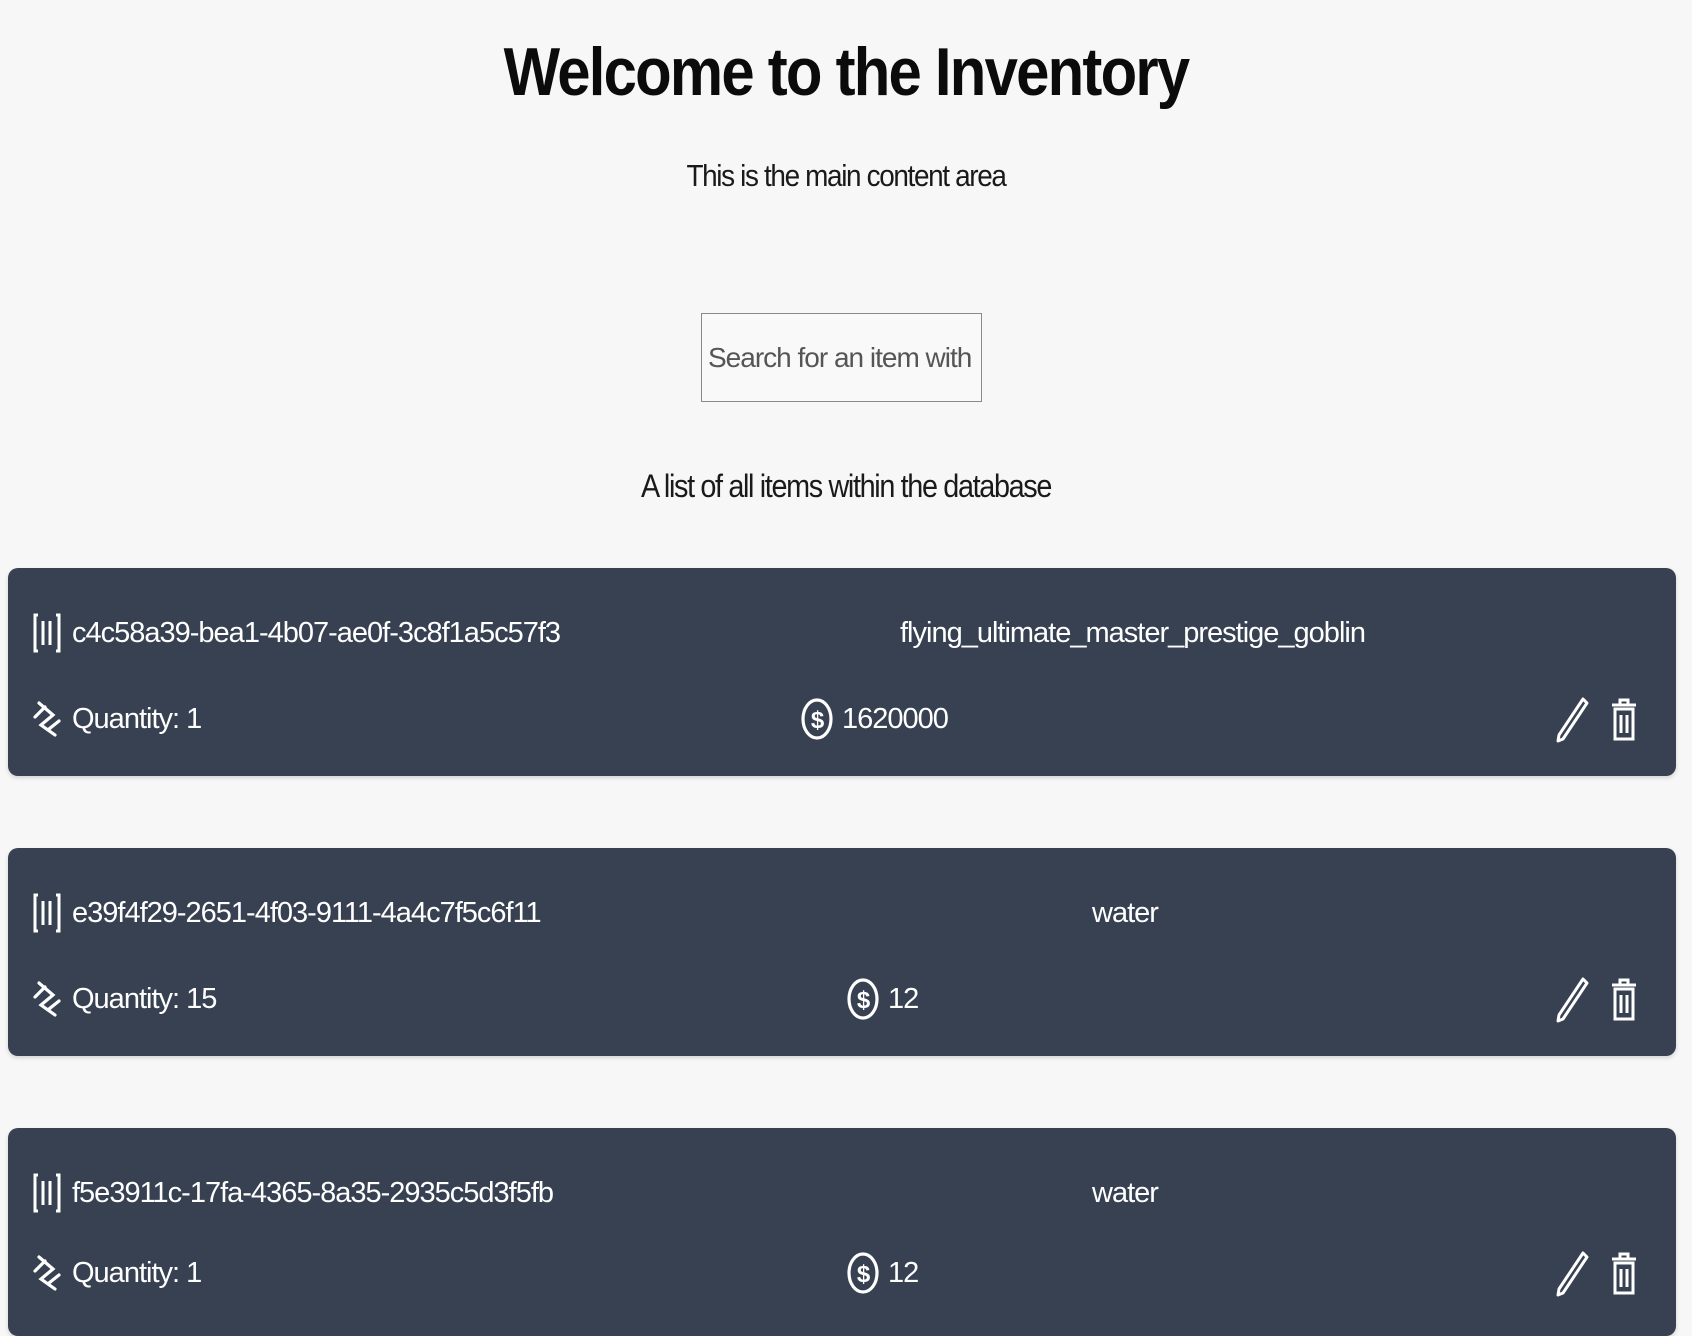 This screenshot has width=1692, height=1336. I want to click on item-id: c4c58a39-bea1-4b07-ae0f-3c8f1a5c57f3, so click(316, 632).